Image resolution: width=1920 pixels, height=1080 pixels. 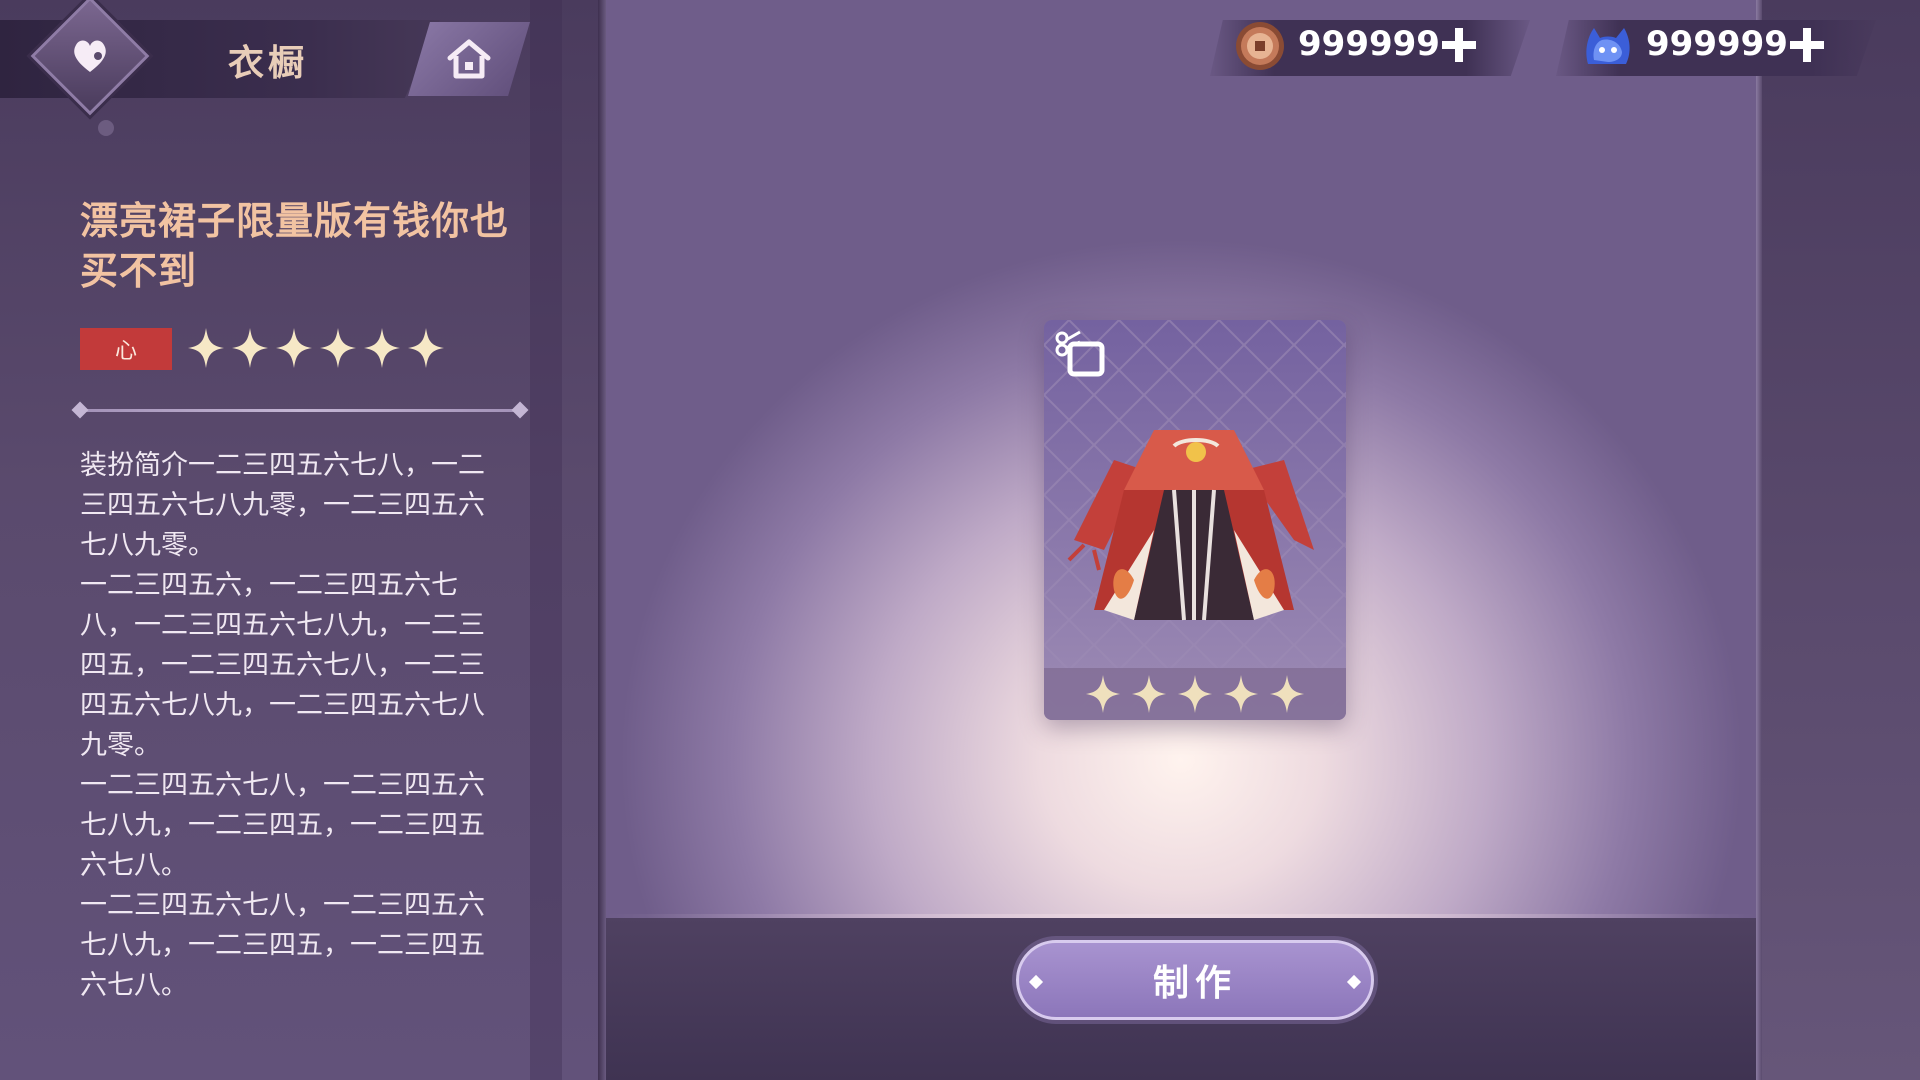 I want to click on section-divider, so click(x=300, y=410).